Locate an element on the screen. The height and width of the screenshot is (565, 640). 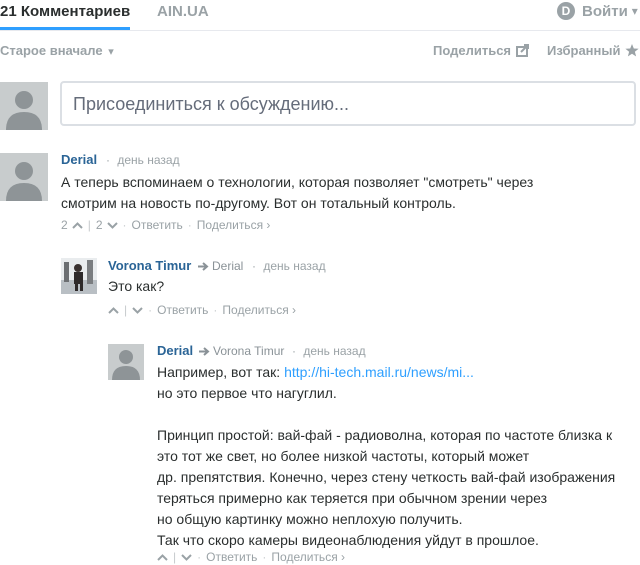
sort-dropdown: Старое вначале ▾ is located at coordinates (57, 50).